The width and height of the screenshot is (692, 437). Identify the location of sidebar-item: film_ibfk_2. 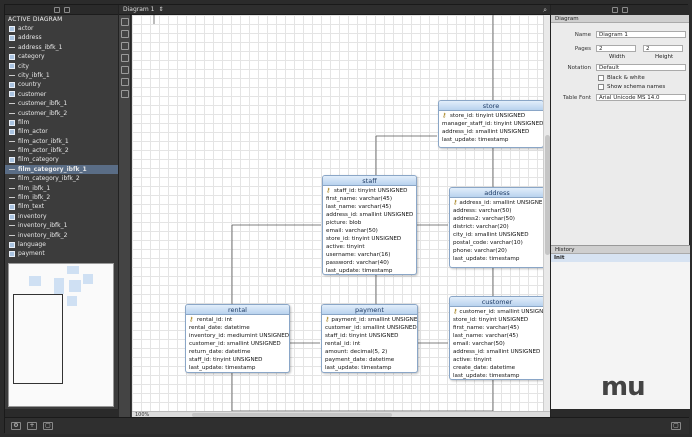
(61, 197).